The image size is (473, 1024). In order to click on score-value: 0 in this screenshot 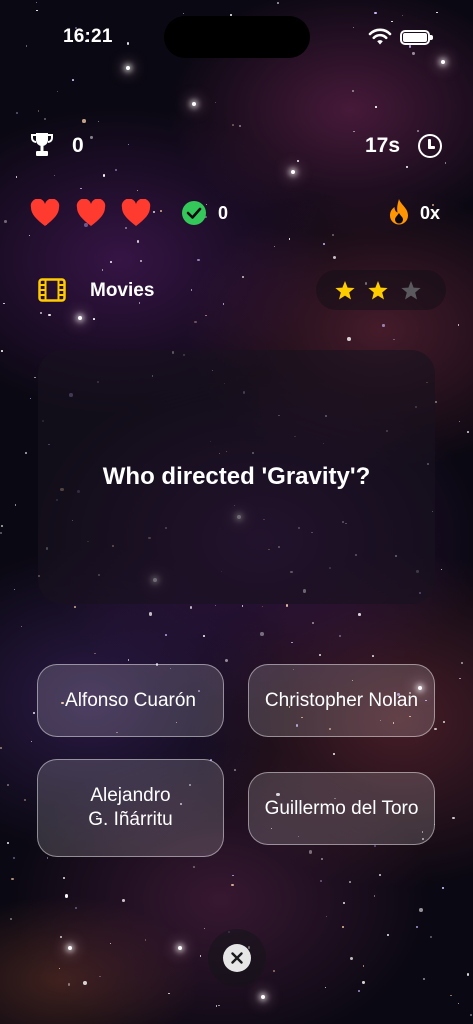, I will do `click(78, 145)`.